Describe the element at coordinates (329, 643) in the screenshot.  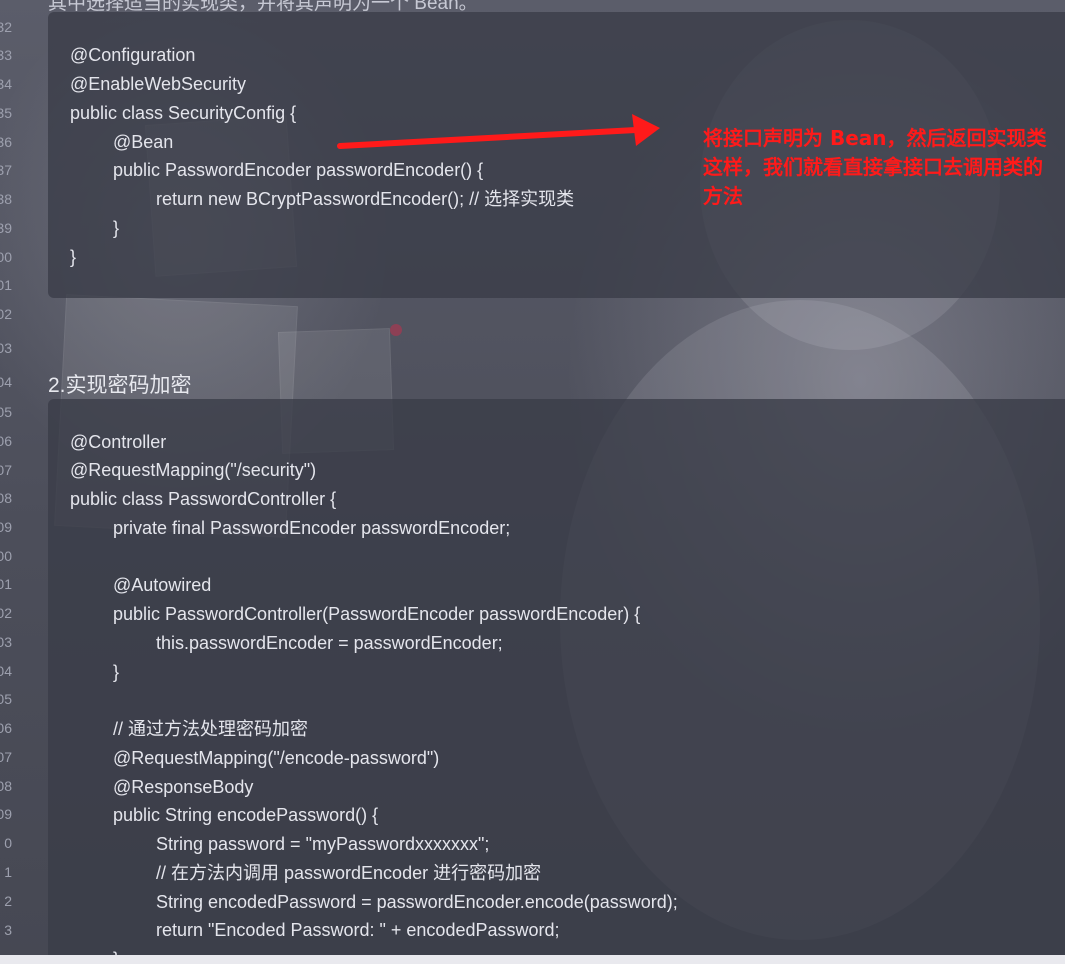
I see `code-line: this.passwordEncoder = passwordEncoder;` at that location.